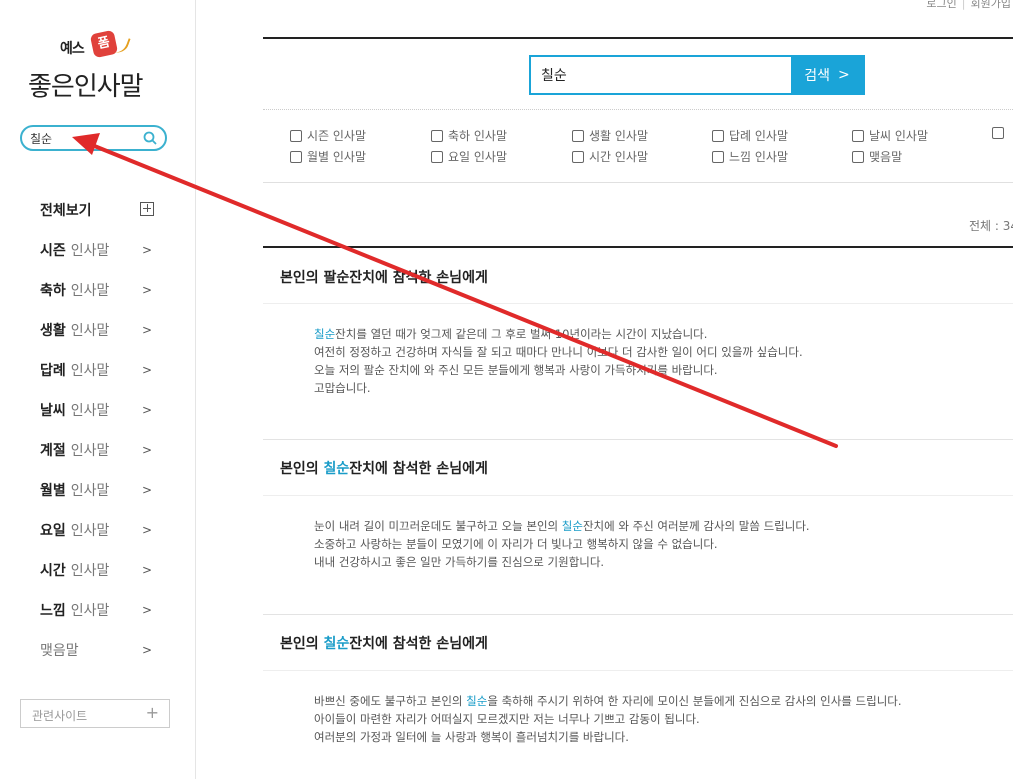  I want to click on title-text: 본인의, so click(302, 278).